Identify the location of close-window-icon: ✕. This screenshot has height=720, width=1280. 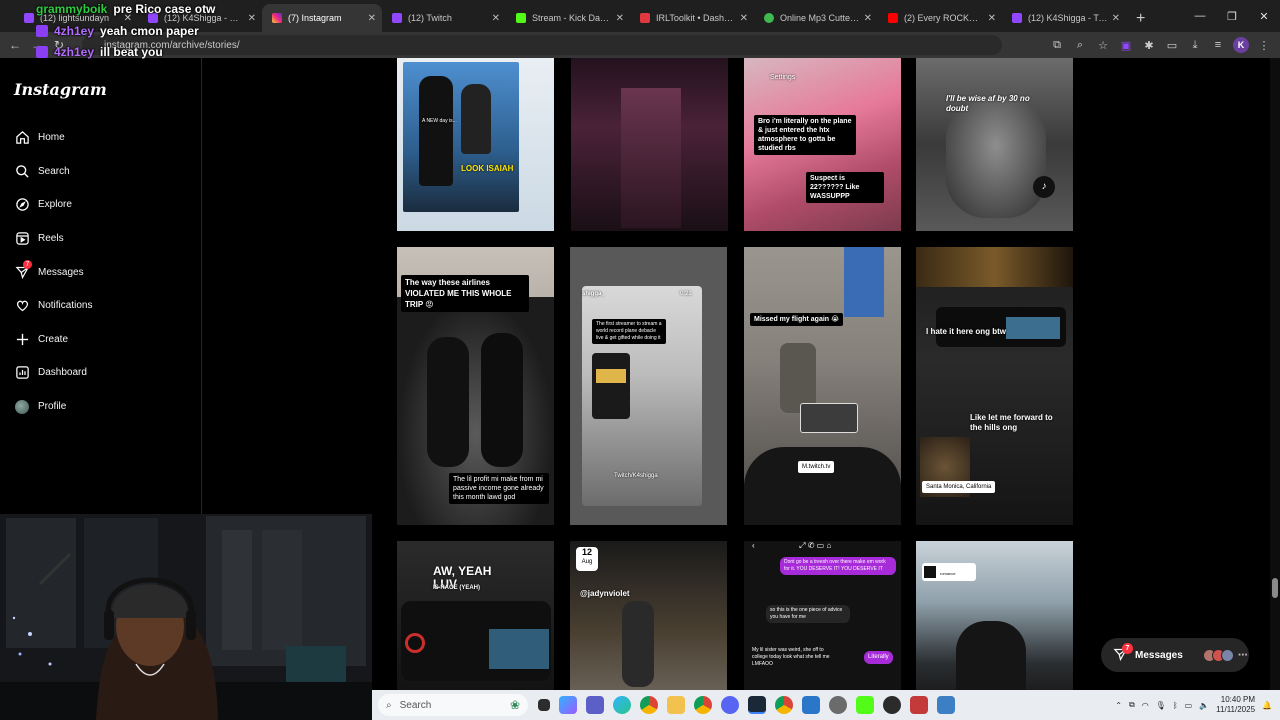
(1264, 16).